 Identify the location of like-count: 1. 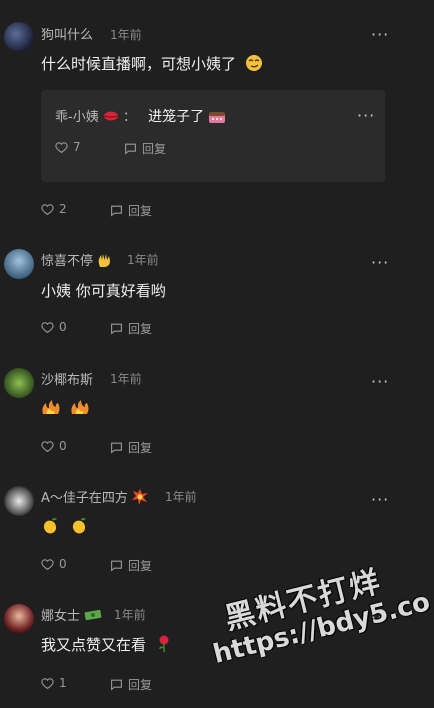
(63, 683).